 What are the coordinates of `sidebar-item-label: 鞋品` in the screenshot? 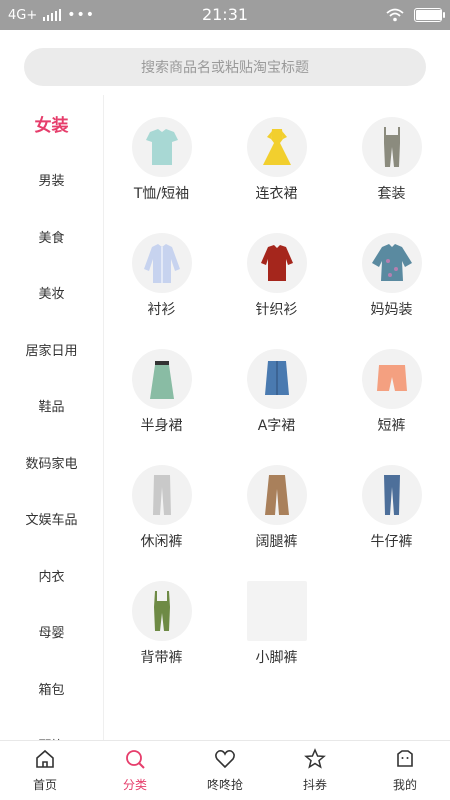 It's located at (51, 408).